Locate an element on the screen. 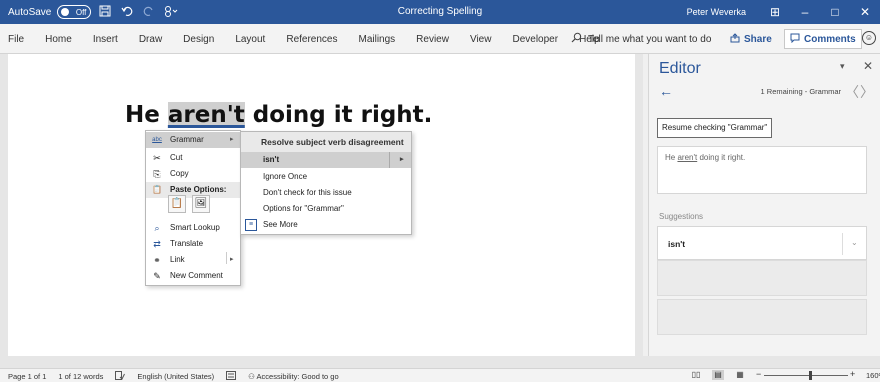 The image size is (880, 382). tab-view: View is located at coordinates (481, 39).